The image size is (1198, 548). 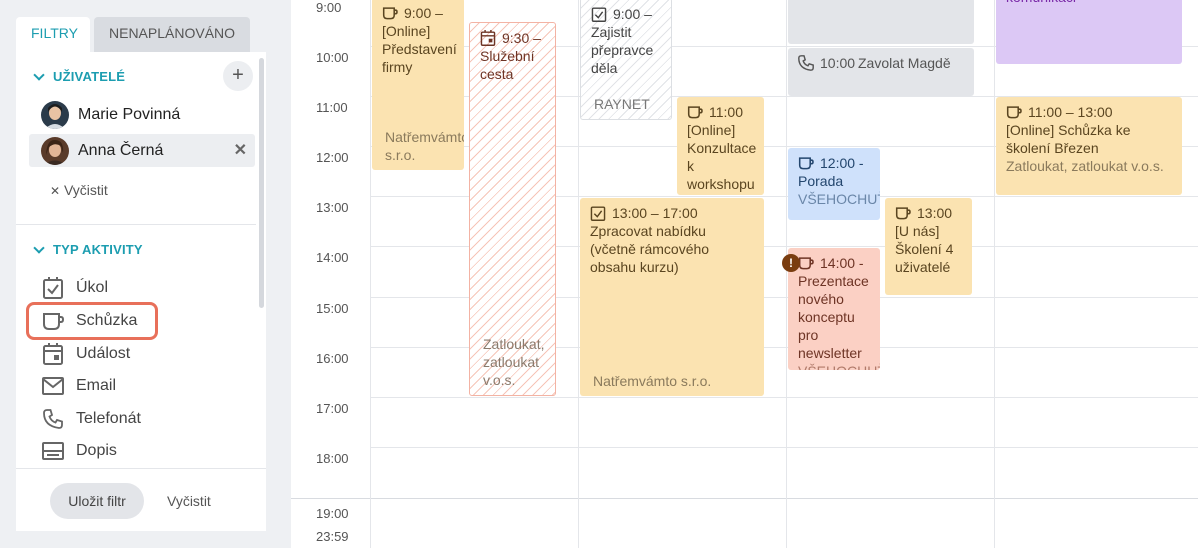 What do you see at coordinates (881, 72) in the screenshot?
I see `calendar-event: 10:00 Zavolat Magdě` at bounding box center [881, 72].